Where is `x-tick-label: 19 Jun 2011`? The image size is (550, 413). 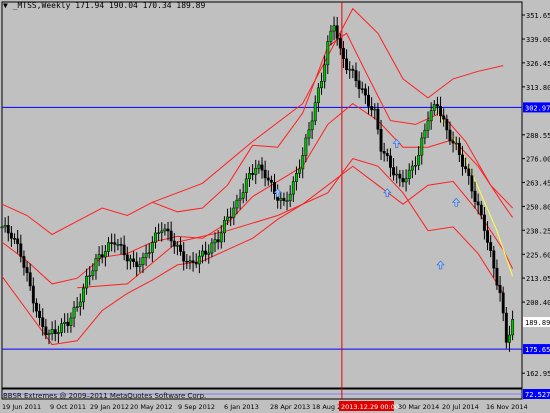
x-tick-label: 19 Jun 2011 is located at coordinates (21, 407).